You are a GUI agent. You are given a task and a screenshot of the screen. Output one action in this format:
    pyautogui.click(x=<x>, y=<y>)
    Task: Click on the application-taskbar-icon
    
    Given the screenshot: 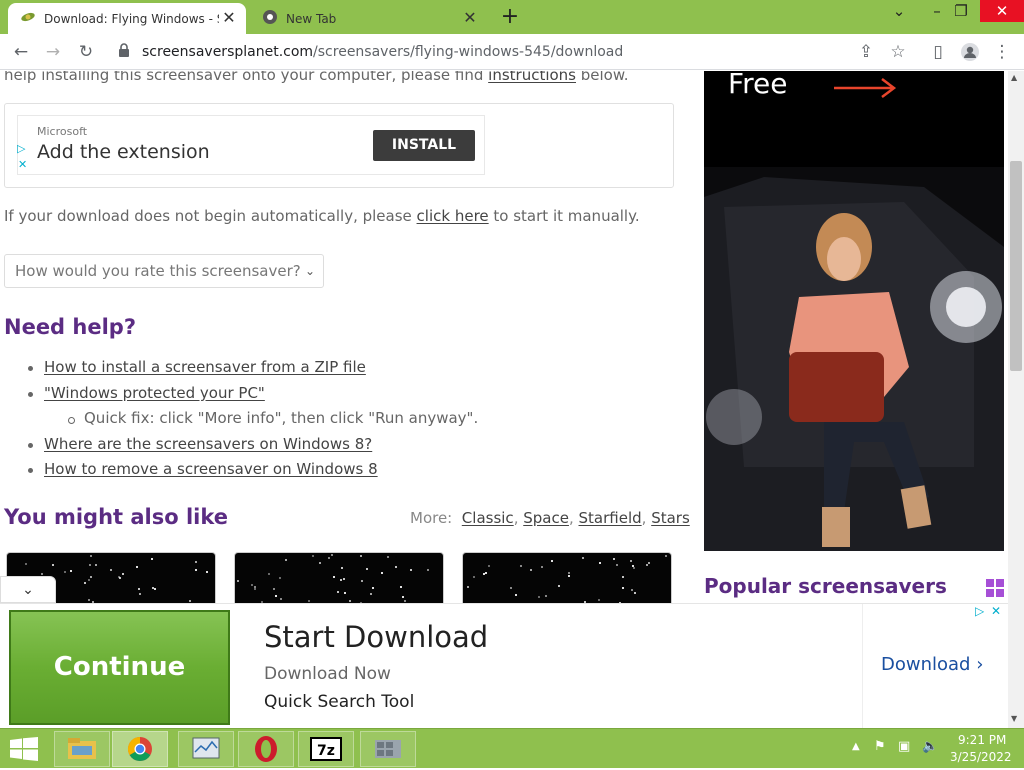 What is the action you would take?
    pyautogui.click(x=388, y=749)
    